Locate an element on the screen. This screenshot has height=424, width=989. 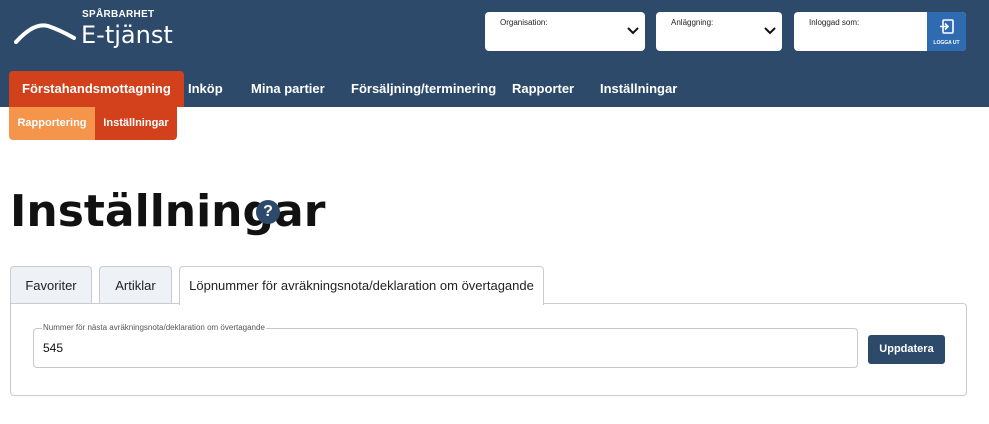
anlaggning-label: Anläggning: is located at coordinates (692, 22).